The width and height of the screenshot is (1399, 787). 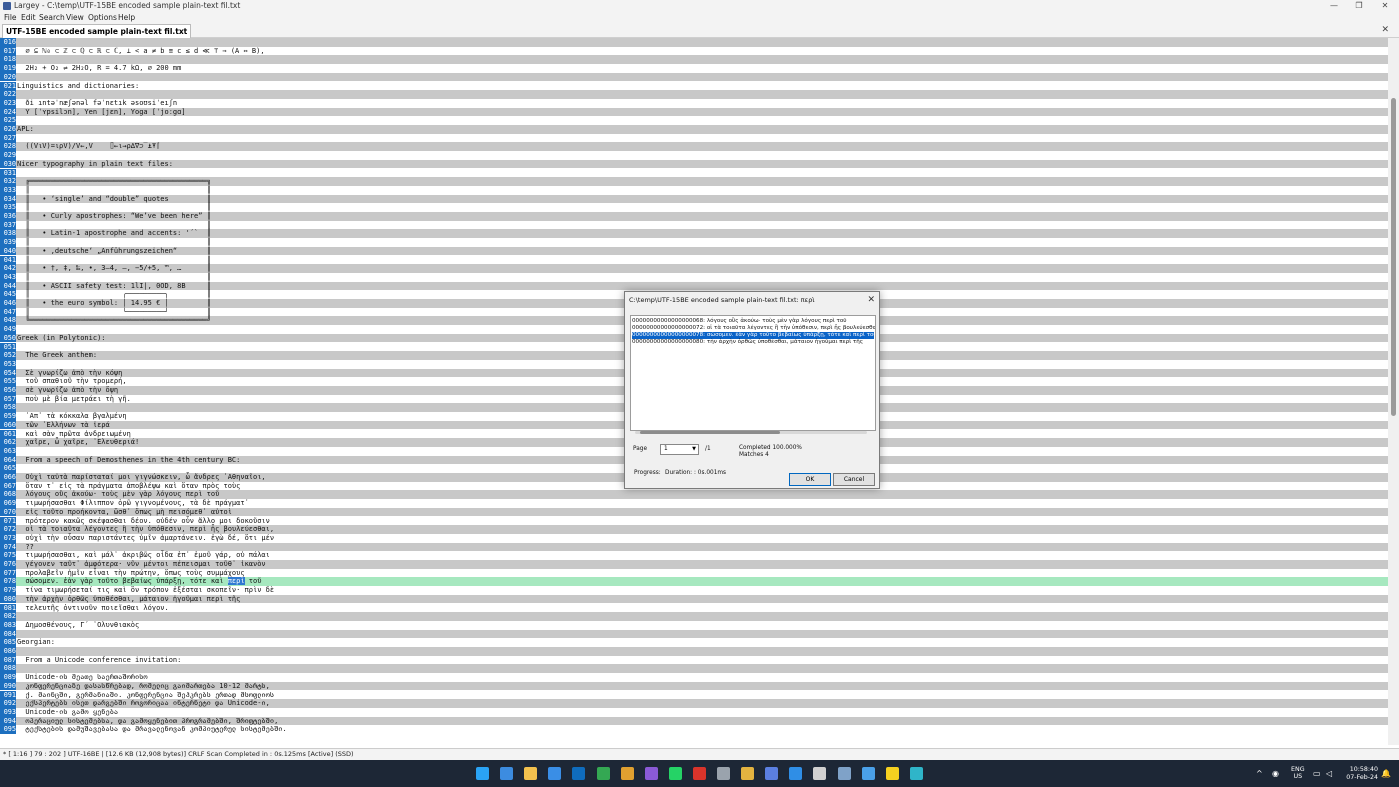 What do you see at coordinates (694, 616) in the screenshot?
I see `editor-line: 082` at bounding box center [694, 616].